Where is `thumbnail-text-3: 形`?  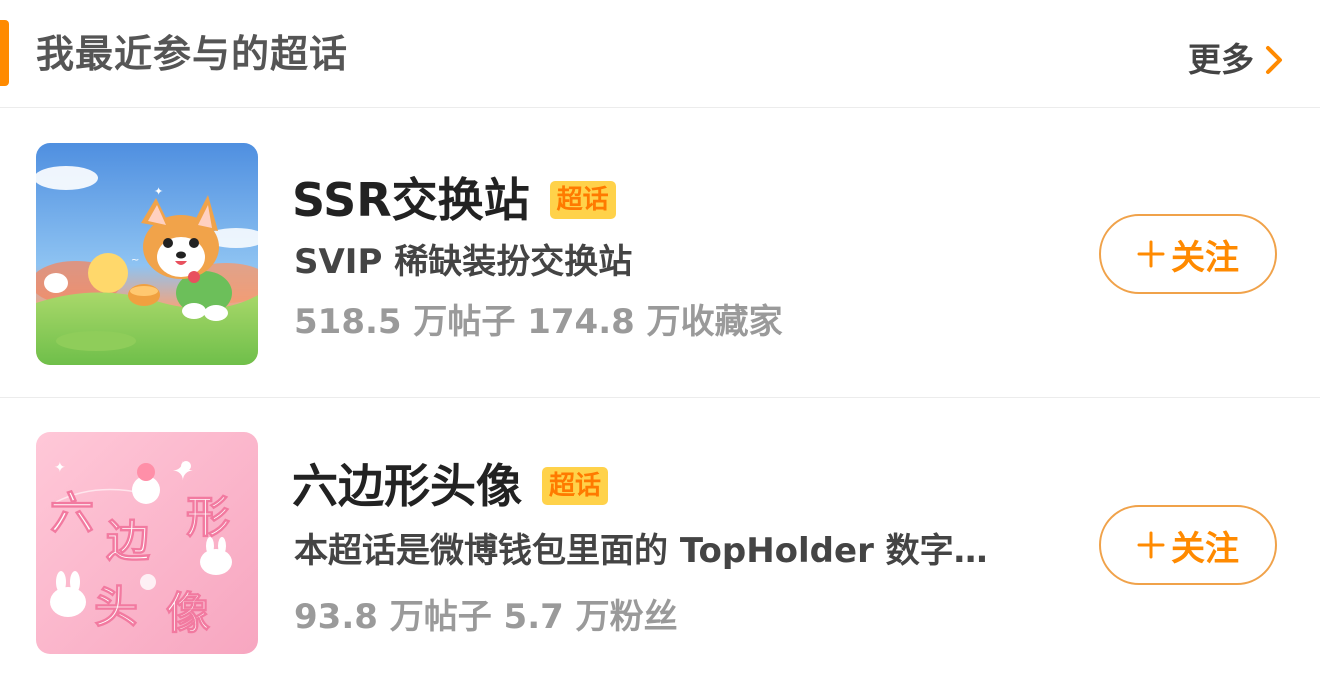 thumbnail-text-3: 形 is located at coordinates (208, 517).